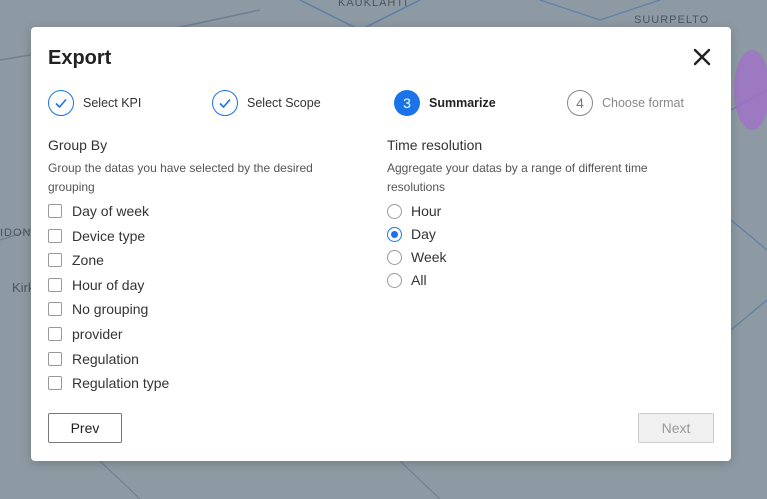 The image size is (767, 499). I want to click on group-by-title: Group By, so click(78, 145).